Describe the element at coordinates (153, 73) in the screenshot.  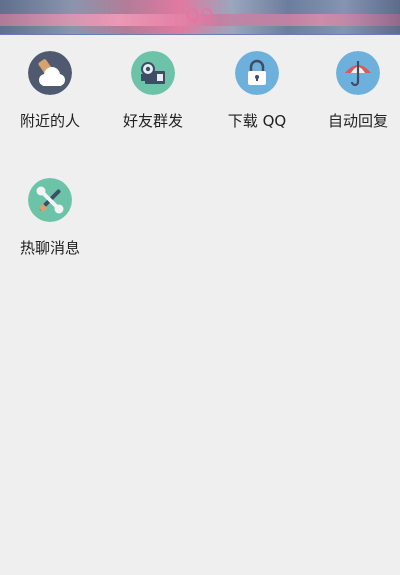
I see `video-camera-icon` at that location.